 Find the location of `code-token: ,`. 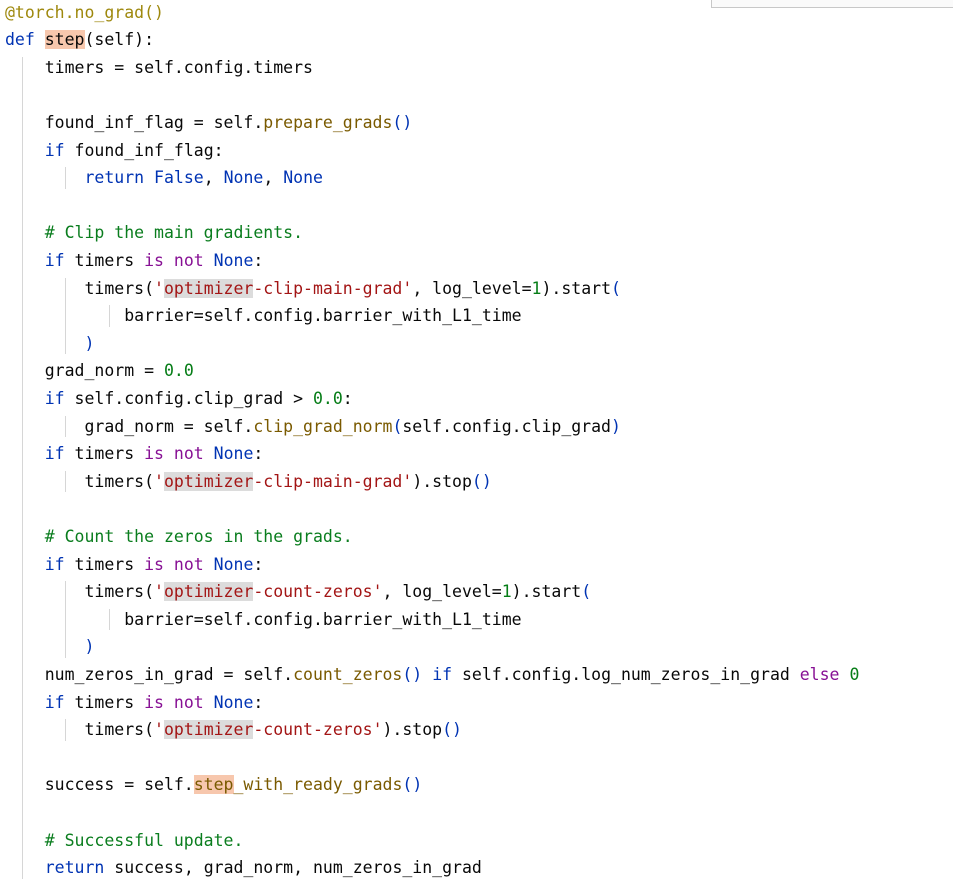

code-token: , is located at coordinates (213, 178).